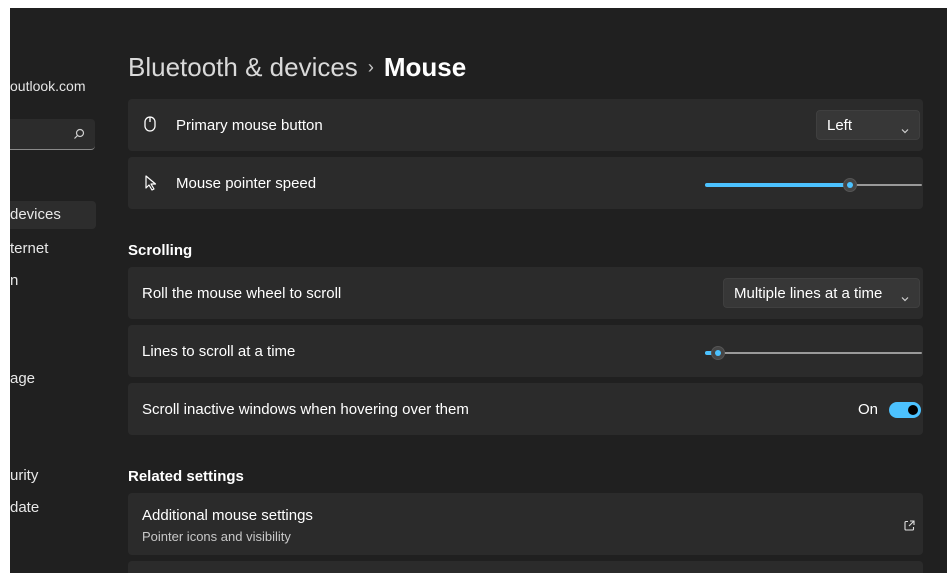  Describe the element at coordinates (150, 126) in the screenshot. I see `mouse-icon` at that location.